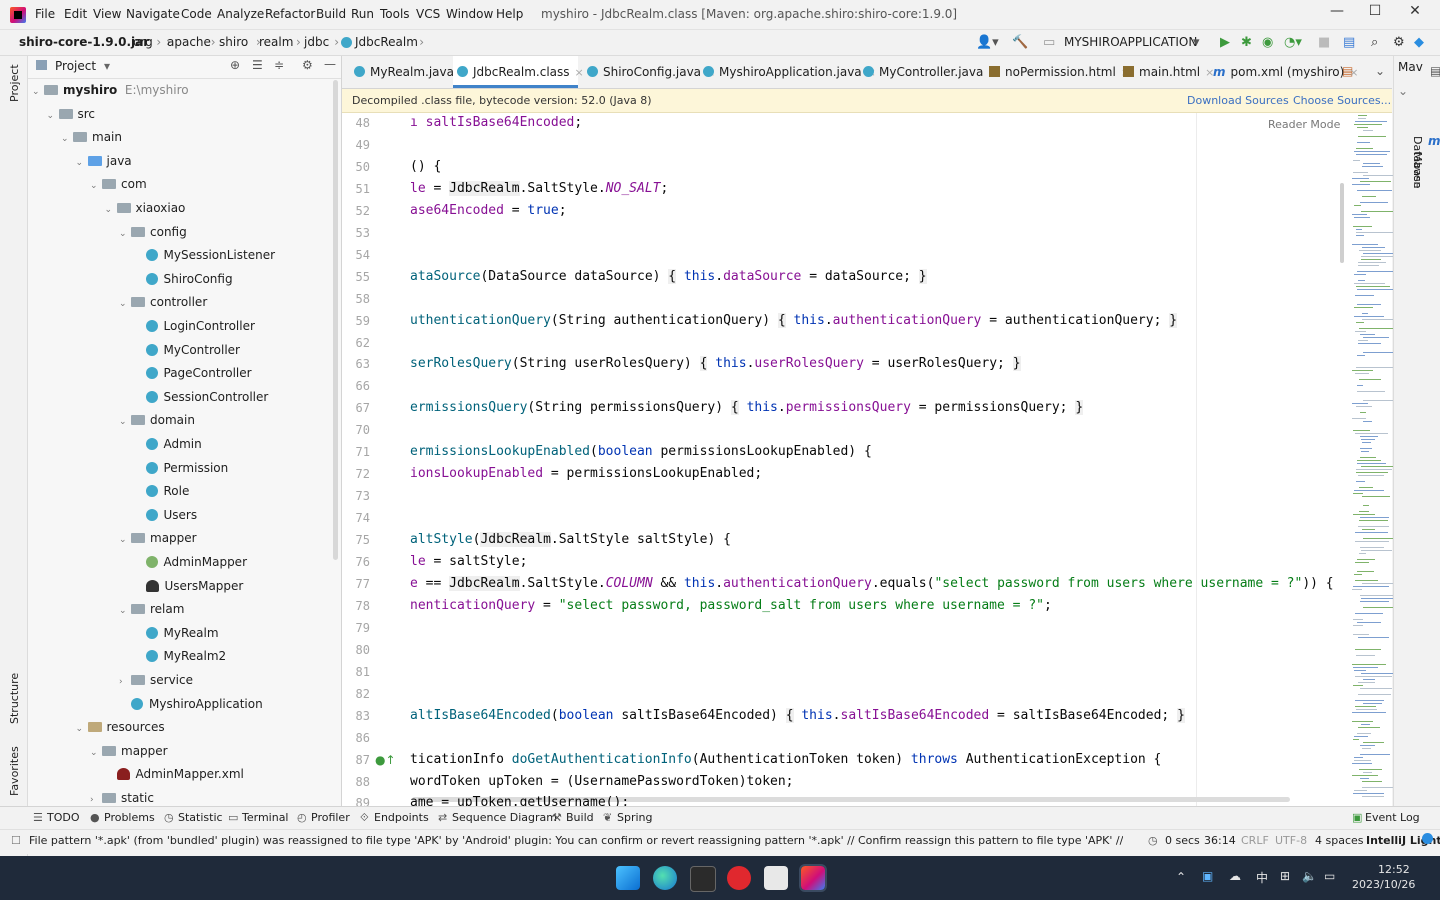 The width and height of the screenshot is (1440, 900). I want to click on tree-item: MyController, so click(187, 350).